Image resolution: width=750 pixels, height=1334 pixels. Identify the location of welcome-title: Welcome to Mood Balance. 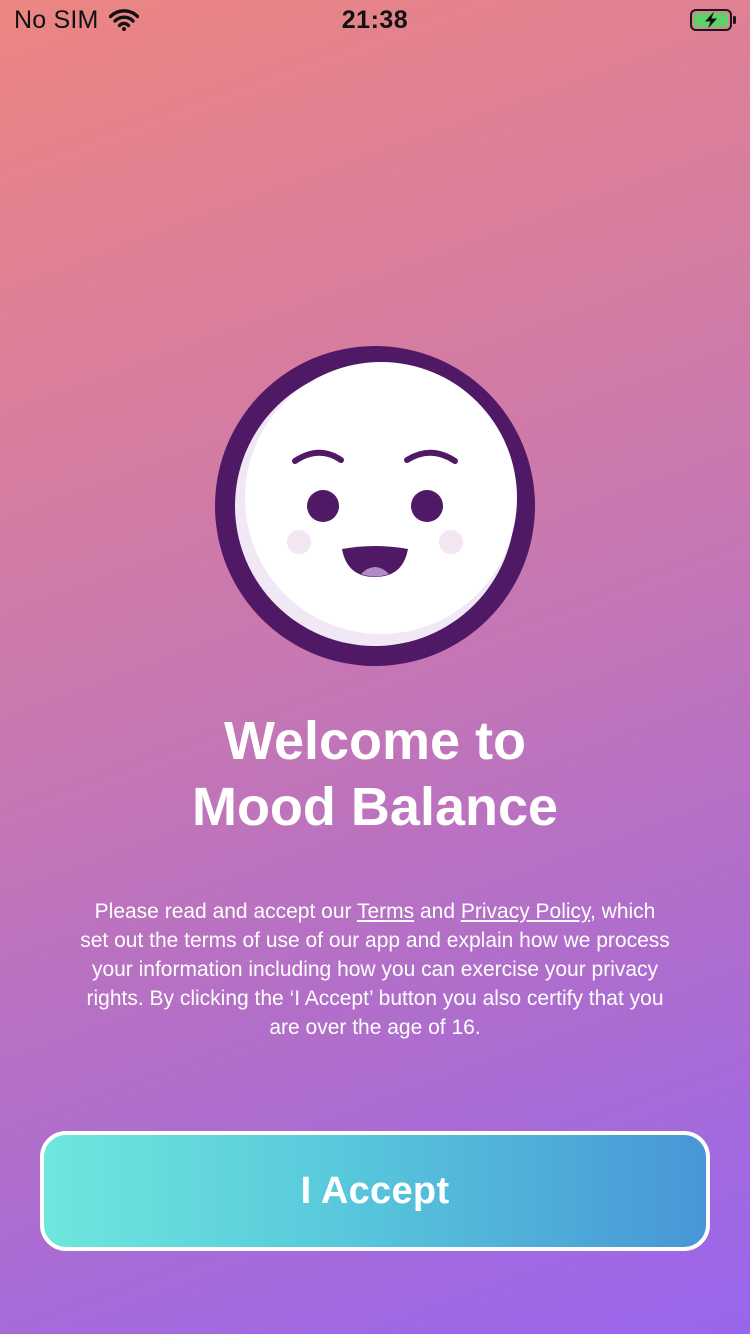
(375, 774).